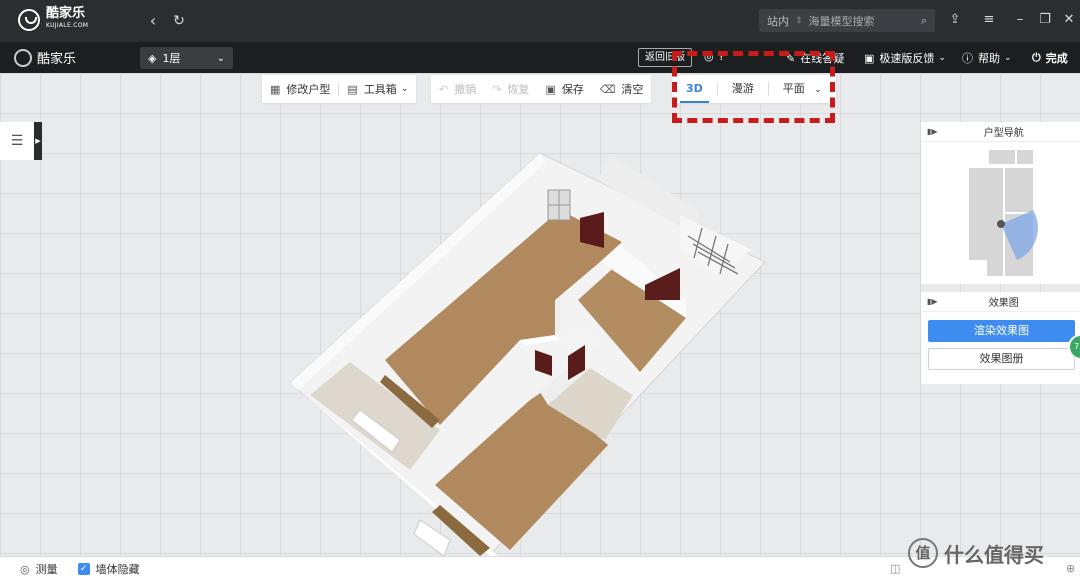 The height and width of the screenshot is (581, 1080). I want to click on edit-tools-group: ▦ 修改户型 ▤ 工具箱 ⌄, so click(339, 89).